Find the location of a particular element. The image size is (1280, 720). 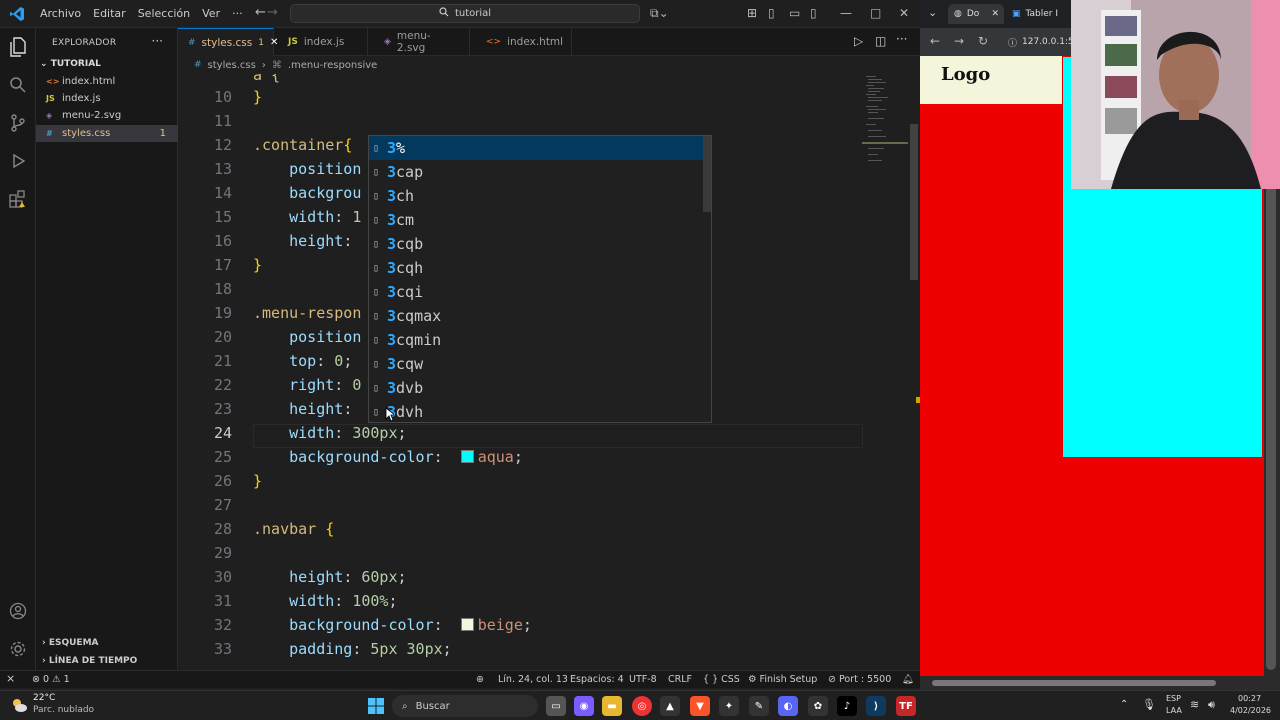

live-server-port: ⊘ Port : 5500 is located at coordinates (859, 679).